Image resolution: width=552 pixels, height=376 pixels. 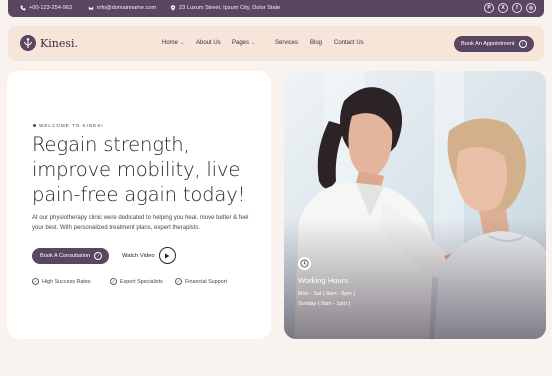 What do you see at coordinates (323, 280) in the screenshot?
I see `hours-title: Working Hours` at bounding box center [323, 280].